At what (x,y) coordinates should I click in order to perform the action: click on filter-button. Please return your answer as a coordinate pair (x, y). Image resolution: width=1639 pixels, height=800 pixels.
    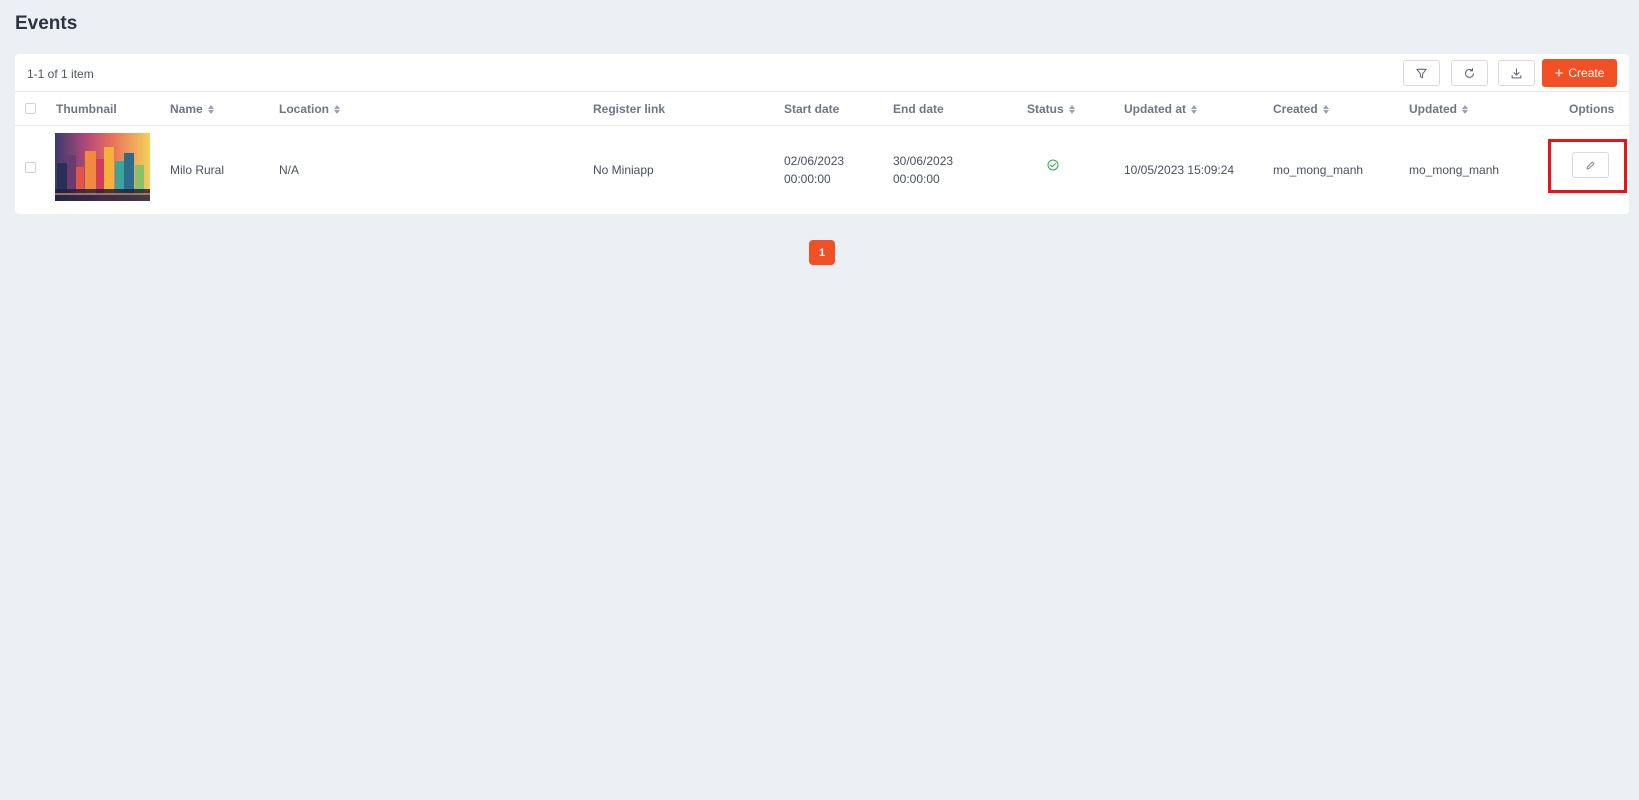
    Looking at the image, I should click on (1421, 73).